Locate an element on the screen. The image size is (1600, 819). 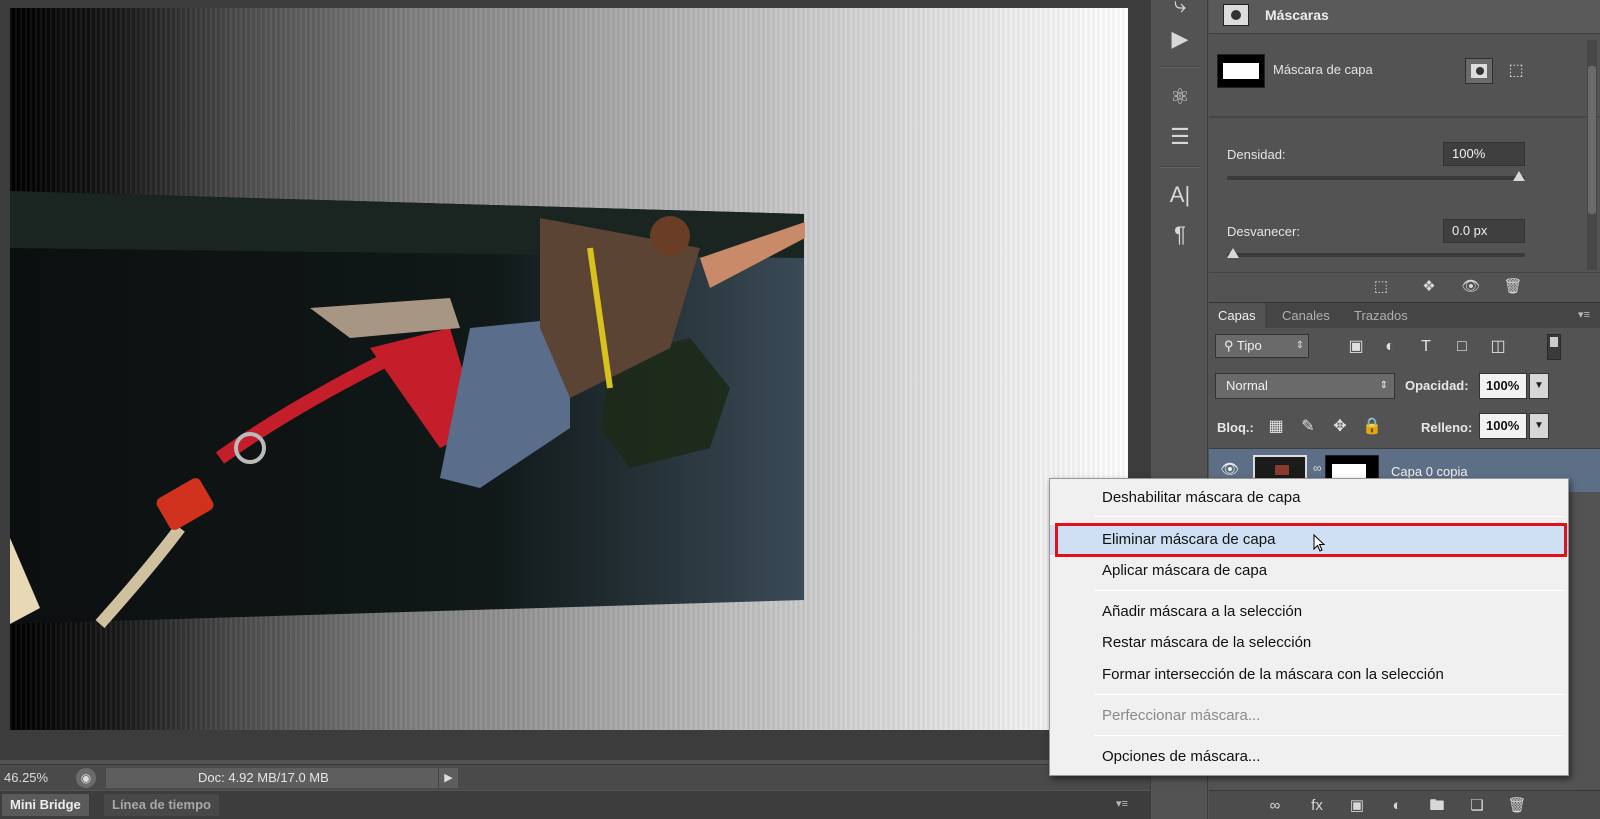
scrollbar-thumb is located at coordinates (1592, 140).